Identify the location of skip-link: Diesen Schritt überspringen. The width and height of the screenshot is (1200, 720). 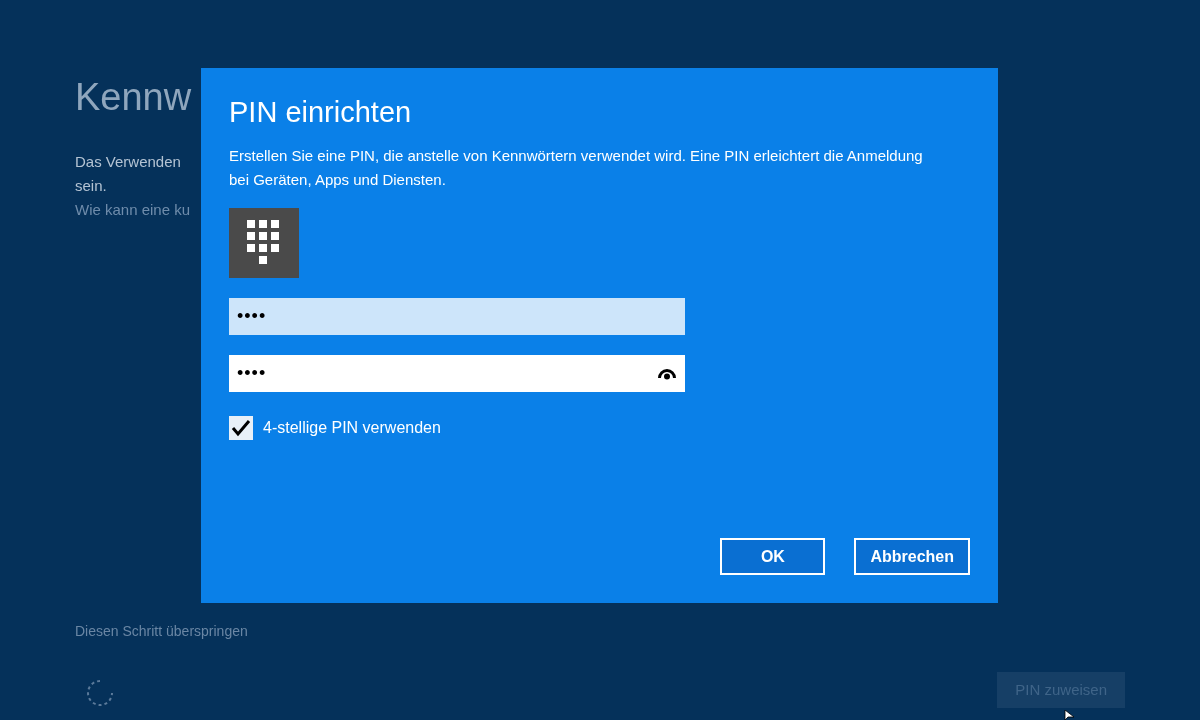
(637, 631).